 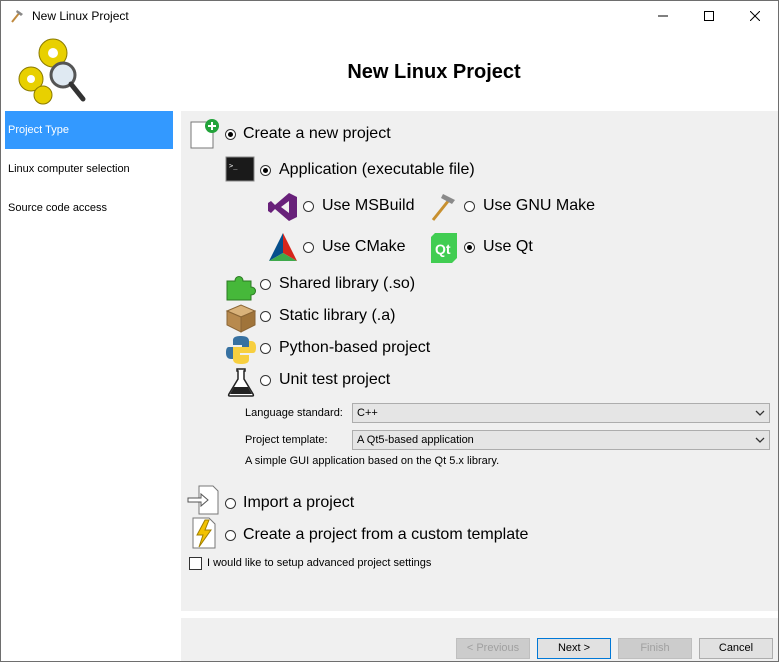 I want to click on footer-buttons: < Previous Next > Finish Cancel, so click(x=479, y=639).